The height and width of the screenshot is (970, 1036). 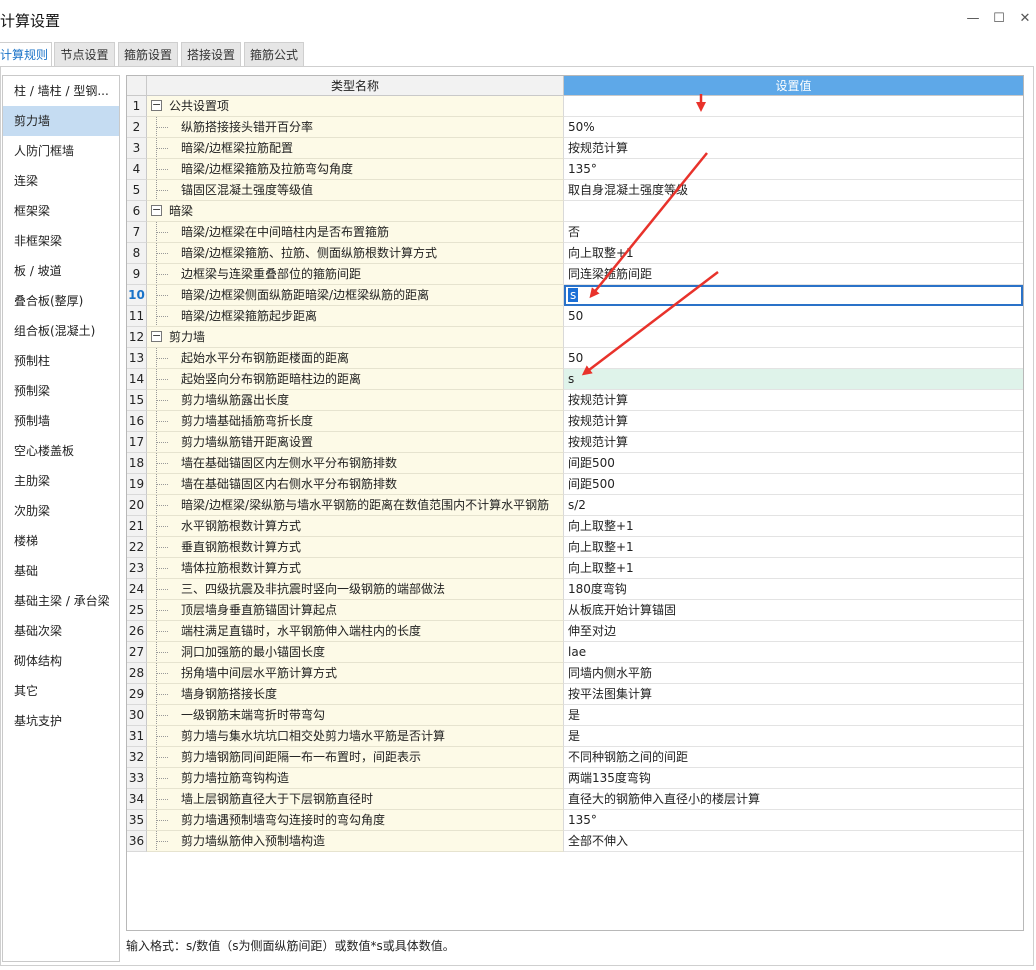 What do you see at coordinates (61, 331) in the screenshot?
I see `sidebar-item: 组合板(混凝土)` at bounding box center [61, 331].